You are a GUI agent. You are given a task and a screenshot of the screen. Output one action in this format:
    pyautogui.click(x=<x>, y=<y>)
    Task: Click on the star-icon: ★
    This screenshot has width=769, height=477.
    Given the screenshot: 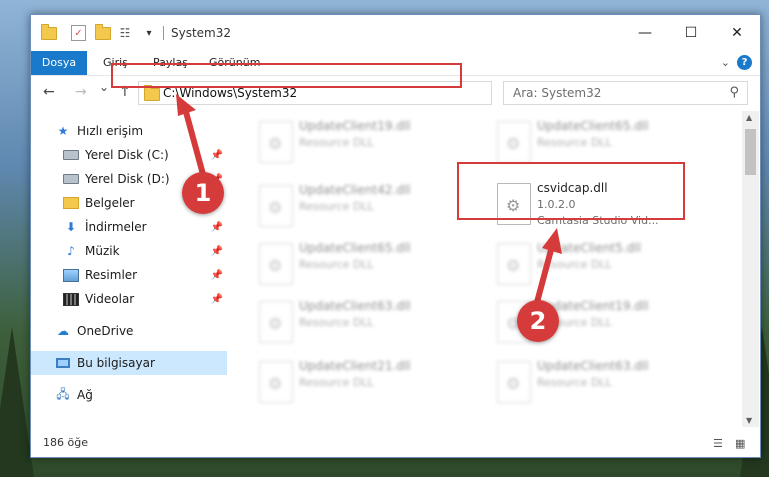 What is the action you would take?
    pyautogui.click(x=63, y=131)
    